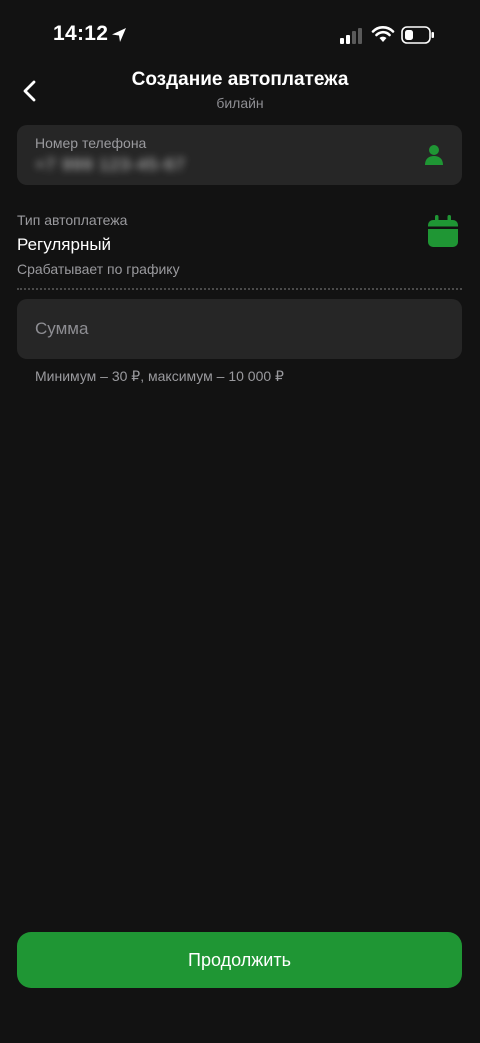 Image resolution: width=480 pixels, height=1043 pixels. Describe the element at coordinates (91, 143) in the screenshot. I see `phone-number-label: Номер телефона` at that location.